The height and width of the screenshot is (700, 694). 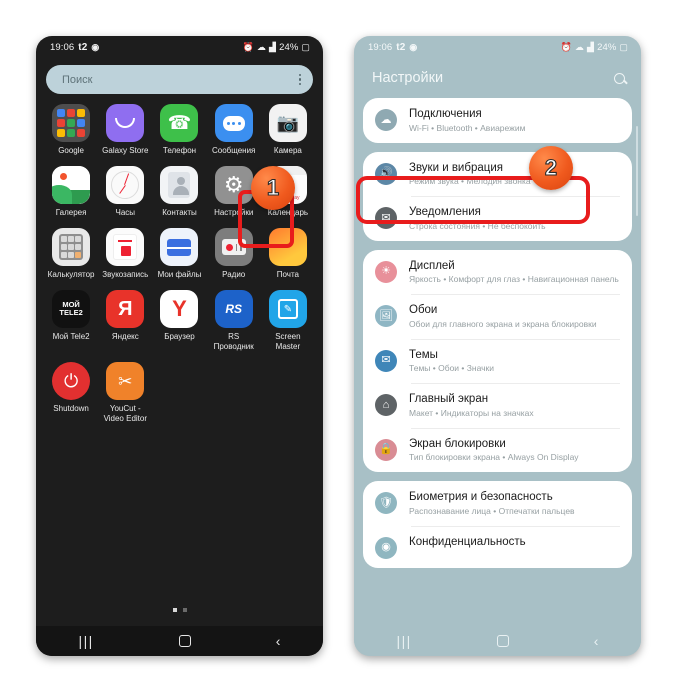 I want to click on yandex-browser-icon: Y, so click(x=179, y=309).